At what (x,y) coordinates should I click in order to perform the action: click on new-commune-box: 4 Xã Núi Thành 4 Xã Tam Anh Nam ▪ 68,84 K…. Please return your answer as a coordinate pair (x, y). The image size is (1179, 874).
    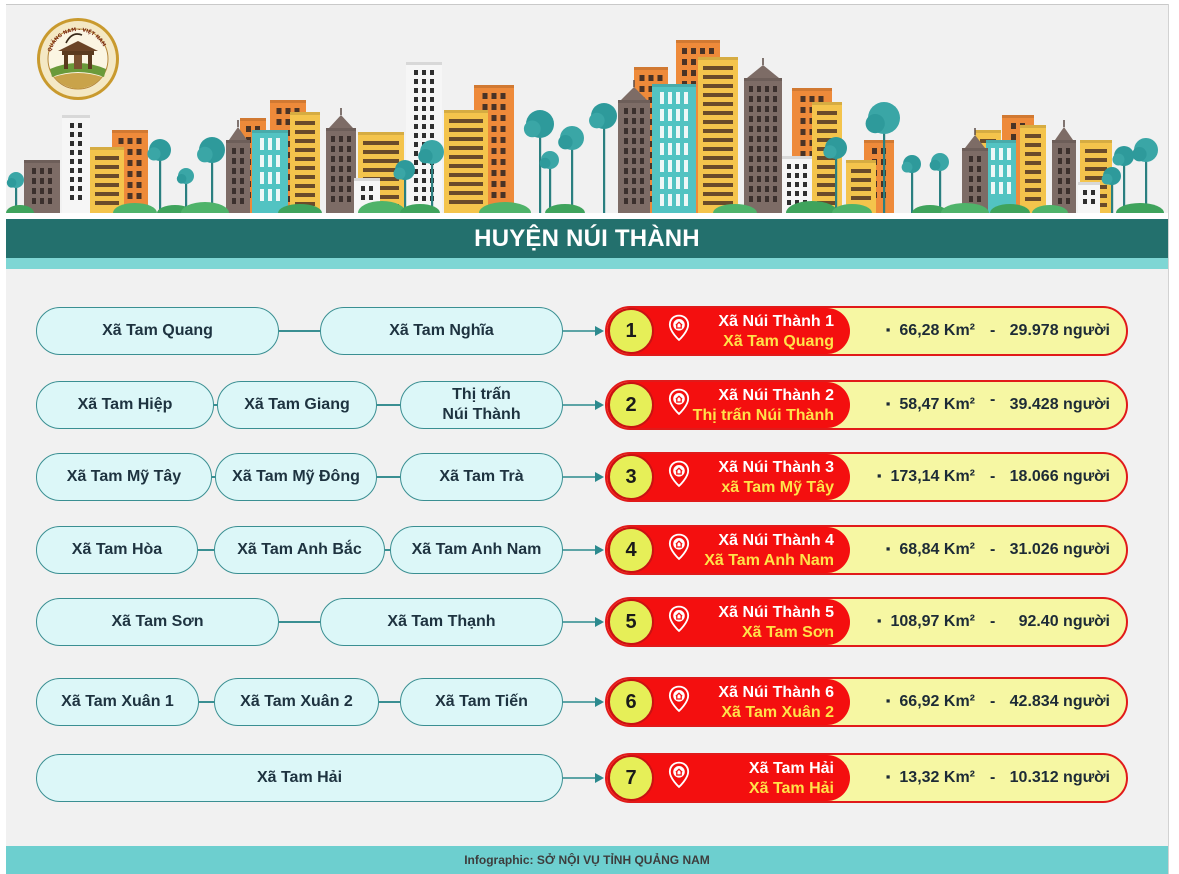
    Looking at the image, I should click on (866, 550).